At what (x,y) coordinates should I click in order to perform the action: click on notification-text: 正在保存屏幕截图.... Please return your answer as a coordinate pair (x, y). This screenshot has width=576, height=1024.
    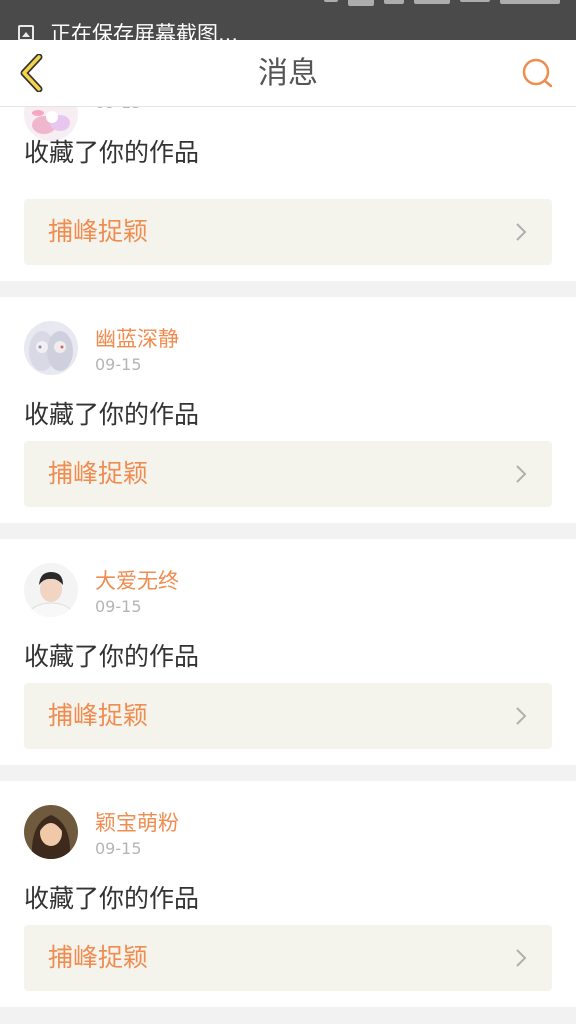
    Looking at the image, I should click on (144, 31).